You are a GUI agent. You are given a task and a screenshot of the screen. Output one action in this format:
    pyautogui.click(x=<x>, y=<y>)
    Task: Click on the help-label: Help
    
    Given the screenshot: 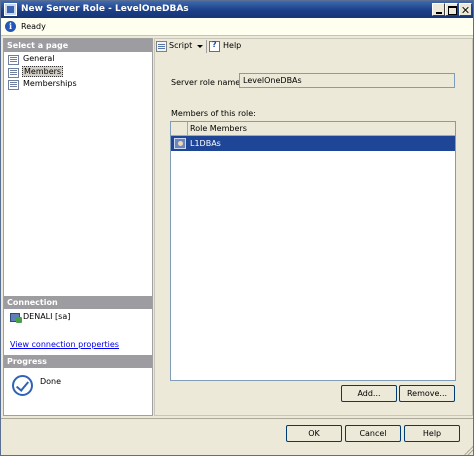 What is the action you would take?
    pyautogui.click(x=232, y=45)
    